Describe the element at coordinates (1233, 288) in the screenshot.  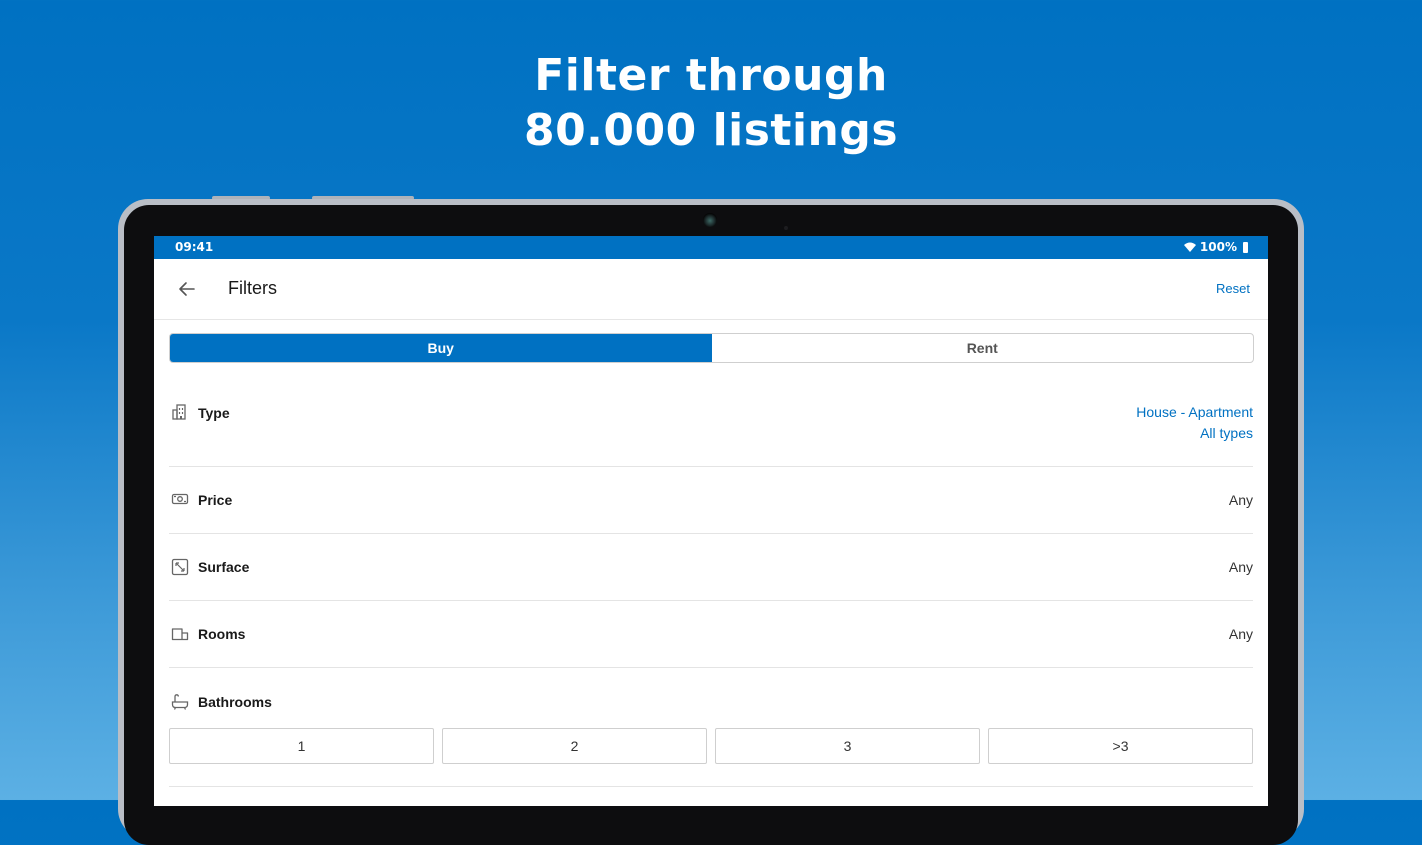
I see `reset-button: Reset` at that location.